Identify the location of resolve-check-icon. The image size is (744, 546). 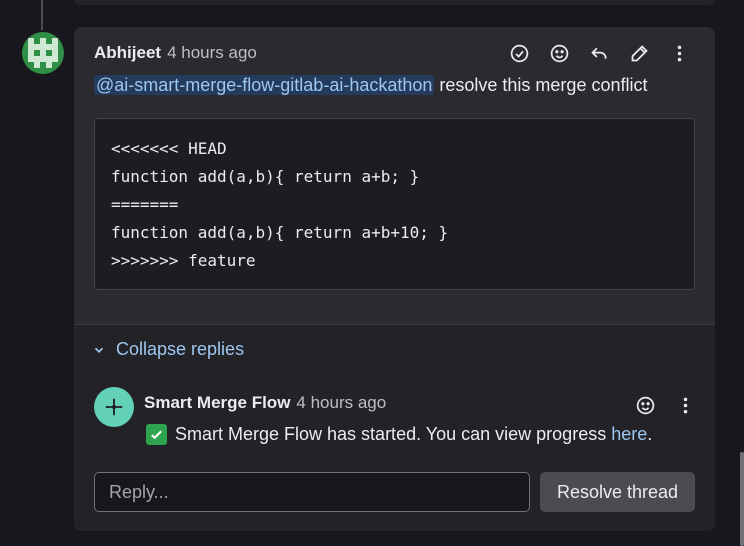
(519, 53).